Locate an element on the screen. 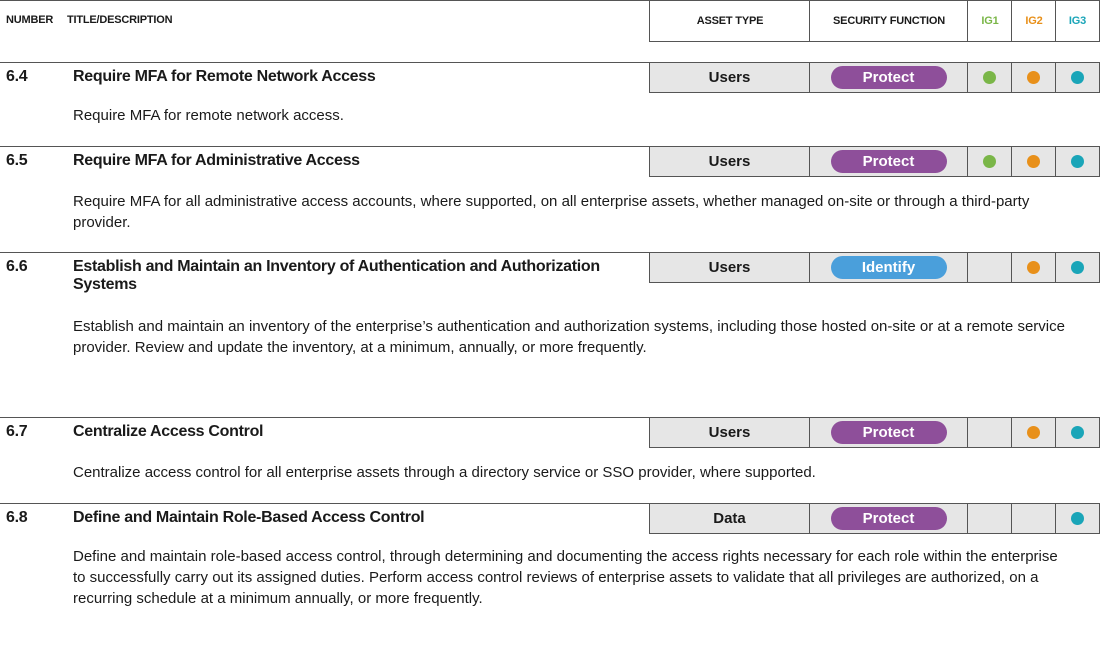  asset-type-cell: Data is located at coordinates (729, 518).